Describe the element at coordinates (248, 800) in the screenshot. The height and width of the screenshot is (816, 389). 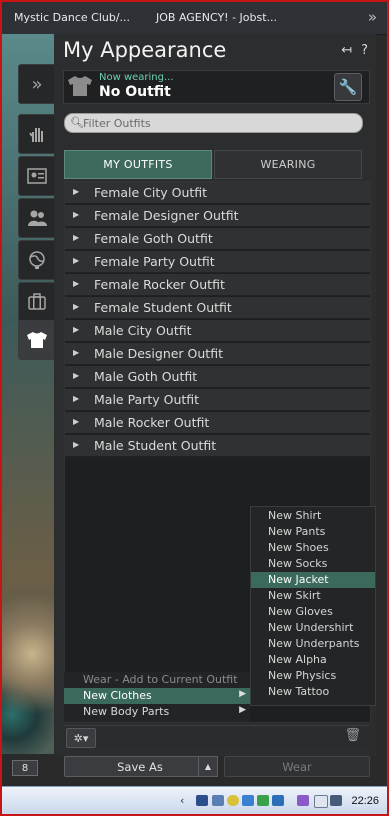
I see `tray-network-icon` at that location.